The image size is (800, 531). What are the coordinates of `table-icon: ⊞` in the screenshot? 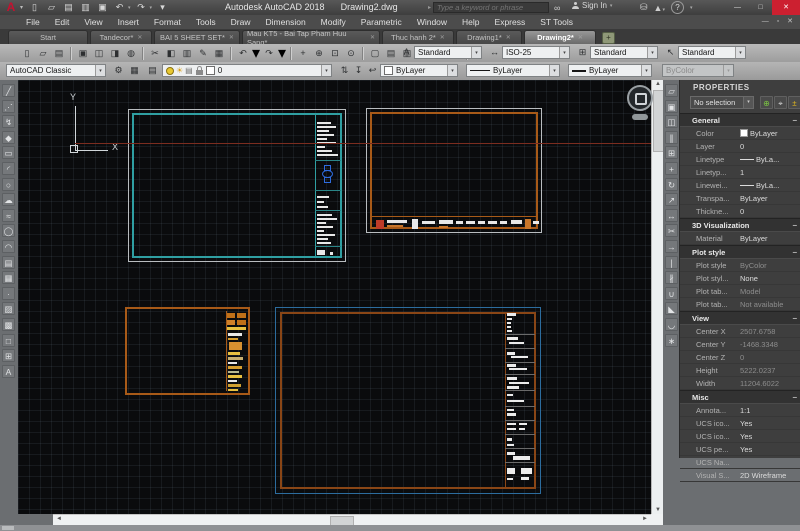 It's located at (8, 356).